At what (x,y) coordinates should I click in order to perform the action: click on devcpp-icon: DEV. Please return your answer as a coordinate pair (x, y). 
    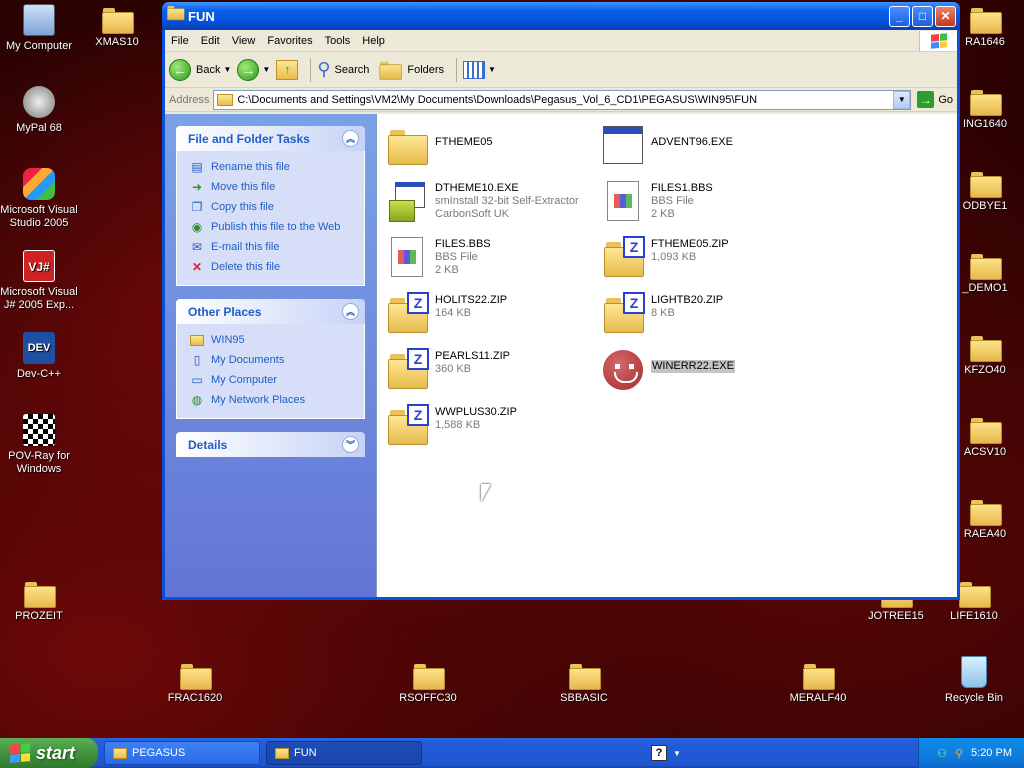
    Looking at the image, I should click on (39, 348).